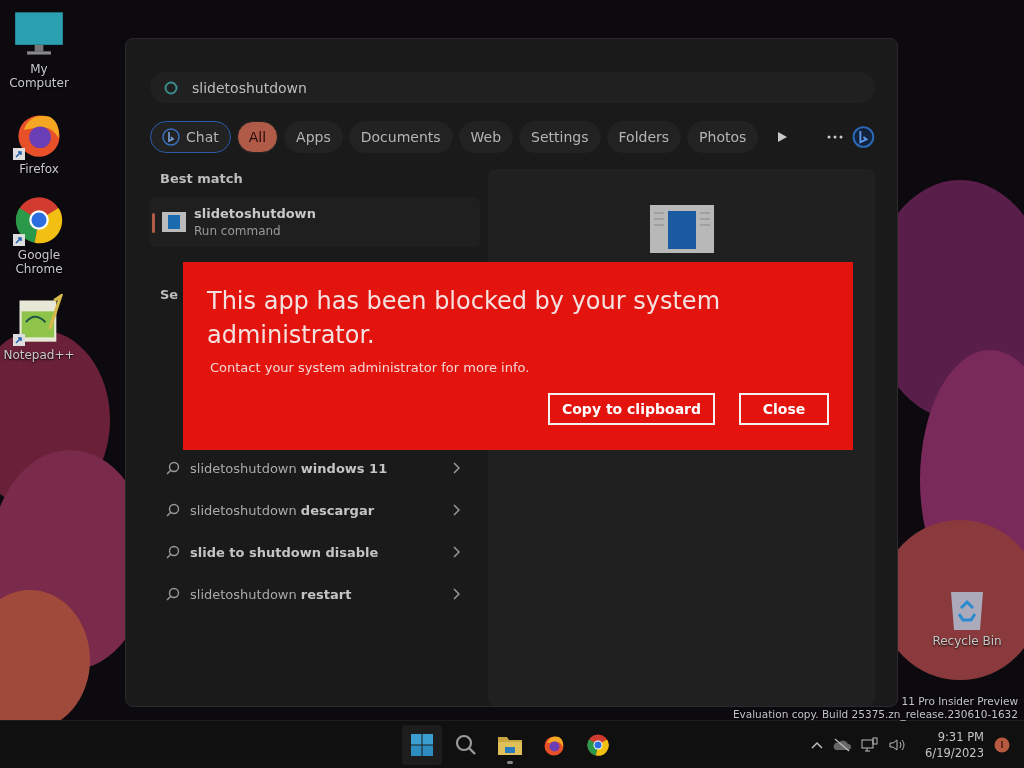  I want to click on watermark-text: 11 Pro Insider Preview, so click(959, 701).